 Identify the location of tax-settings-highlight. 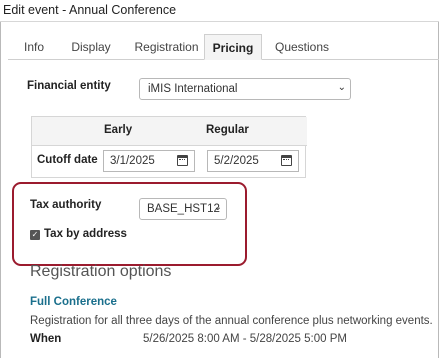
(129, 224).